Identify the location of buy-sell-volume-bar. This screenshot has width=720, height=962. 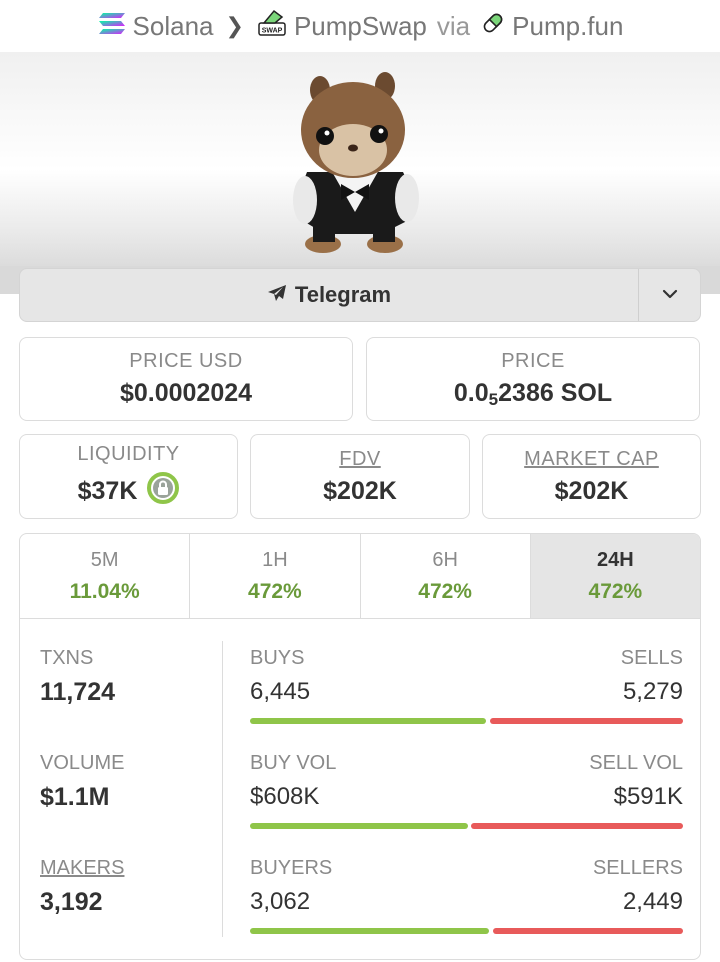
(466, 826).